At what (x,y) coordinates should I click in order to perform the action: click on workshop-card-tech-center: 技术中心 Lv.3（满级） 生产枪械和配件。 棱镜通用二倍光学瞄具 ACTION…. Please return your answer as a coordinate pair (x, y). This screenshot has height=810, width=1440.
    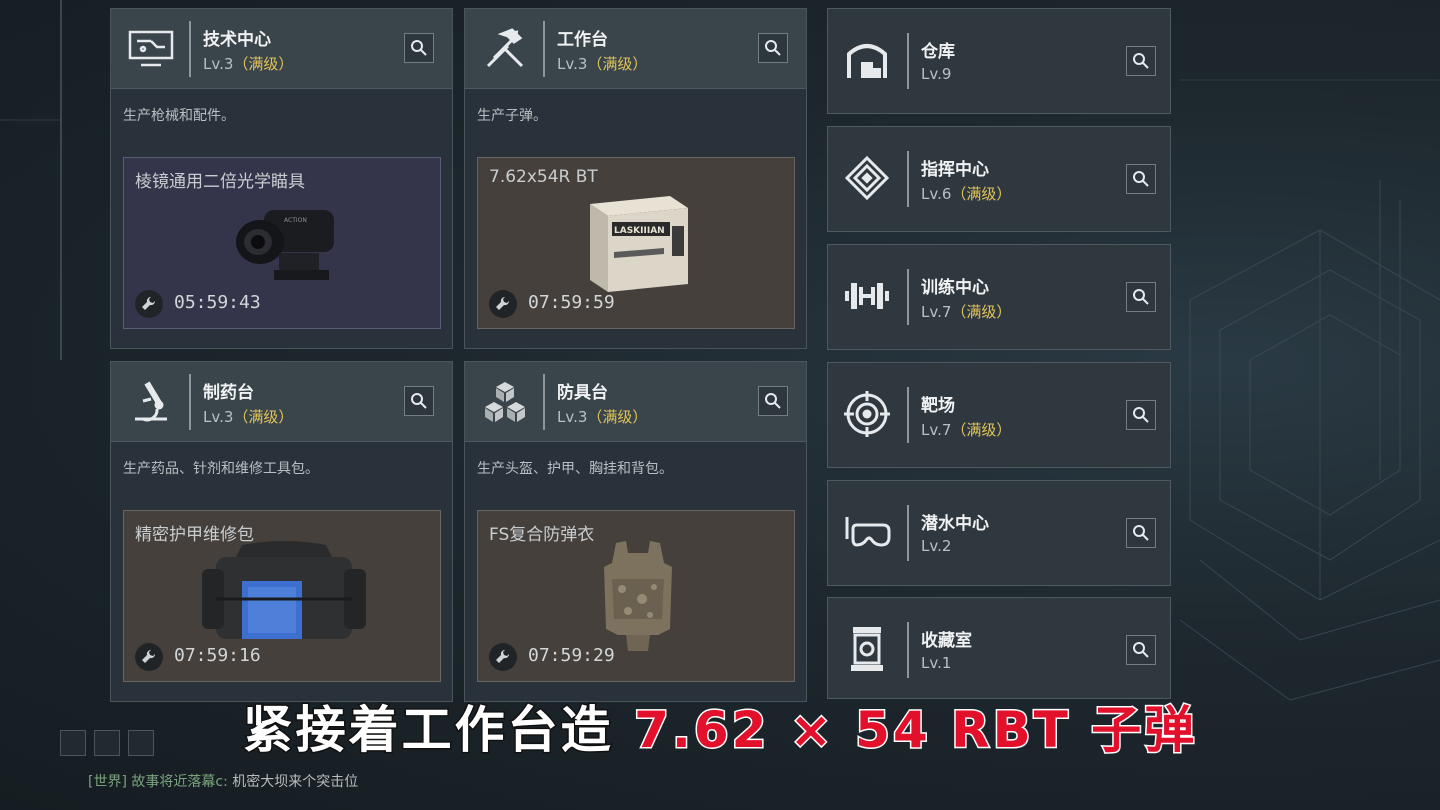
    Looking at the image, I should click on (281, 178).